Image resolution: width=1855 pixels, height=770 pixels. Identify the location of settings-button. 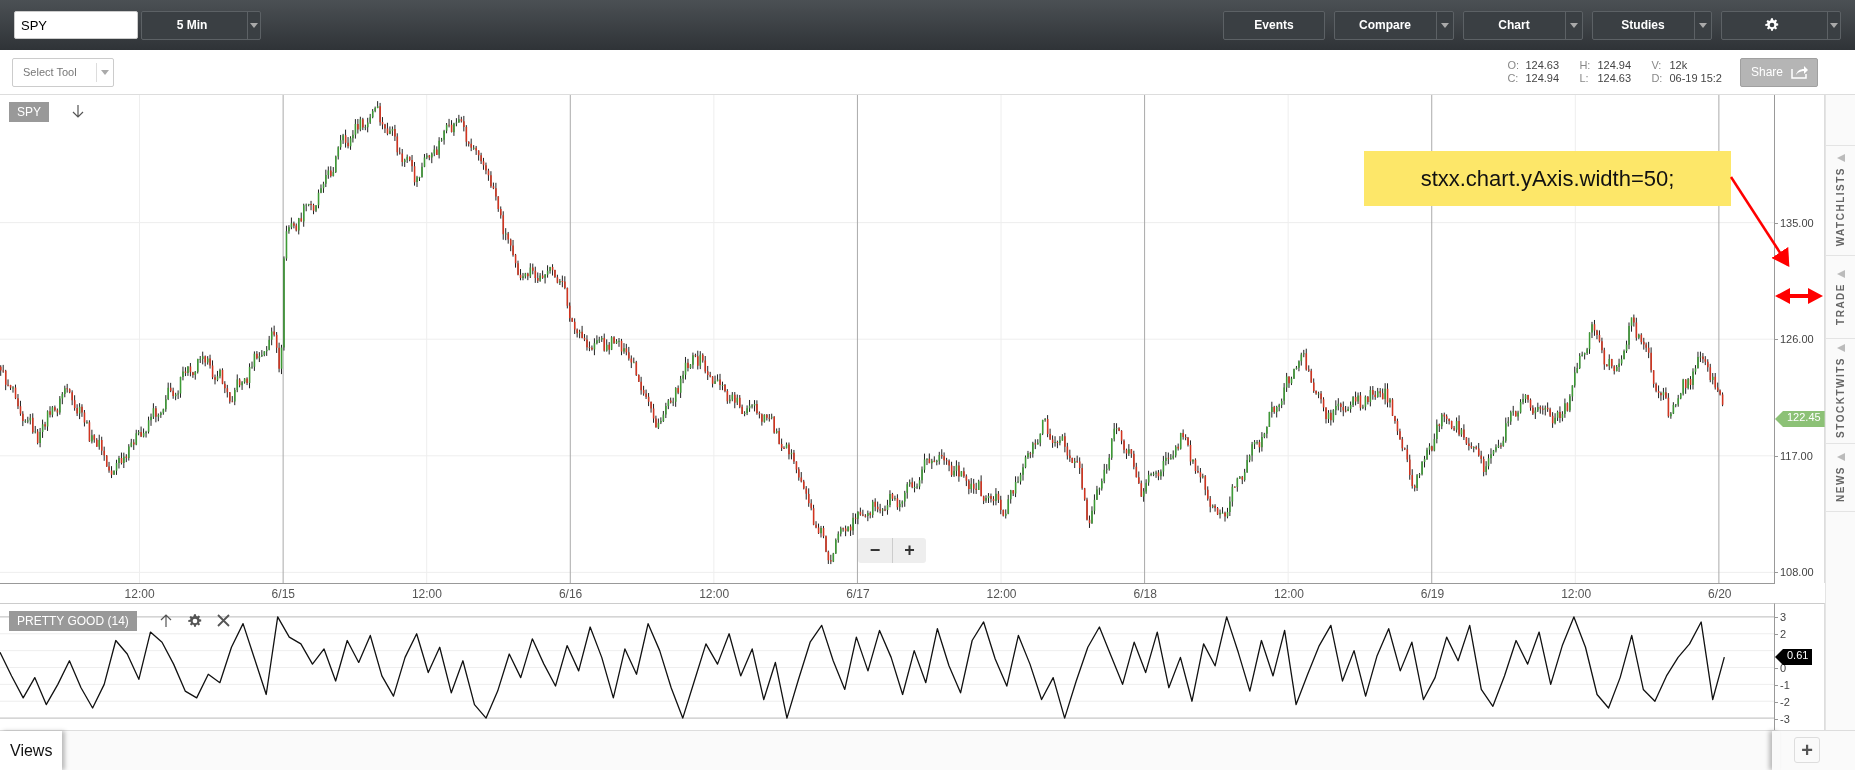
(1781, 25).